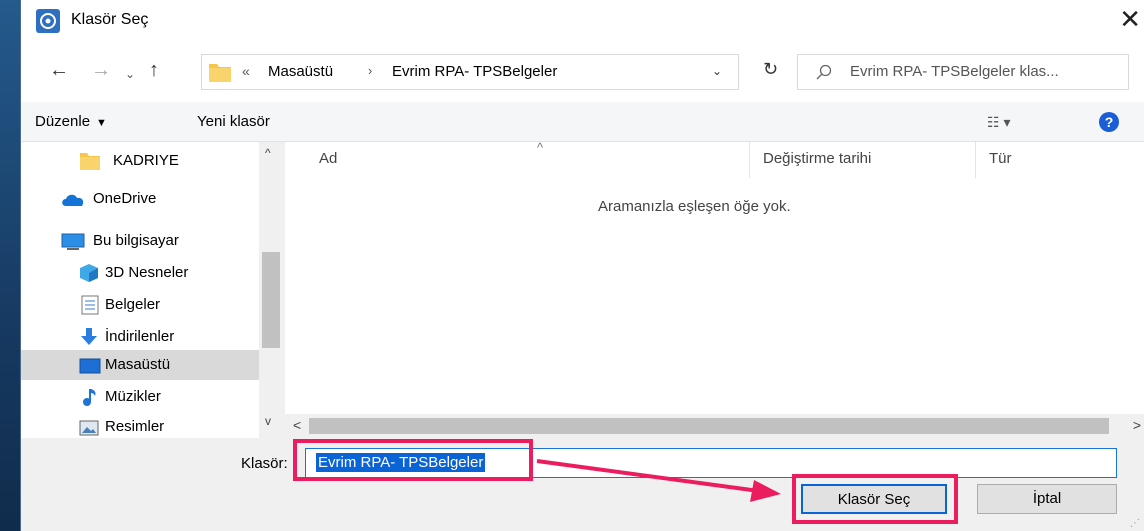 Image resolution: width=1144 pixels, height=531 pixels. What do you see at coordinates (130, 74) in the screenshot?
I see `recent-locations-chevron-icon: ⌄` at bounding box center [130, 74].